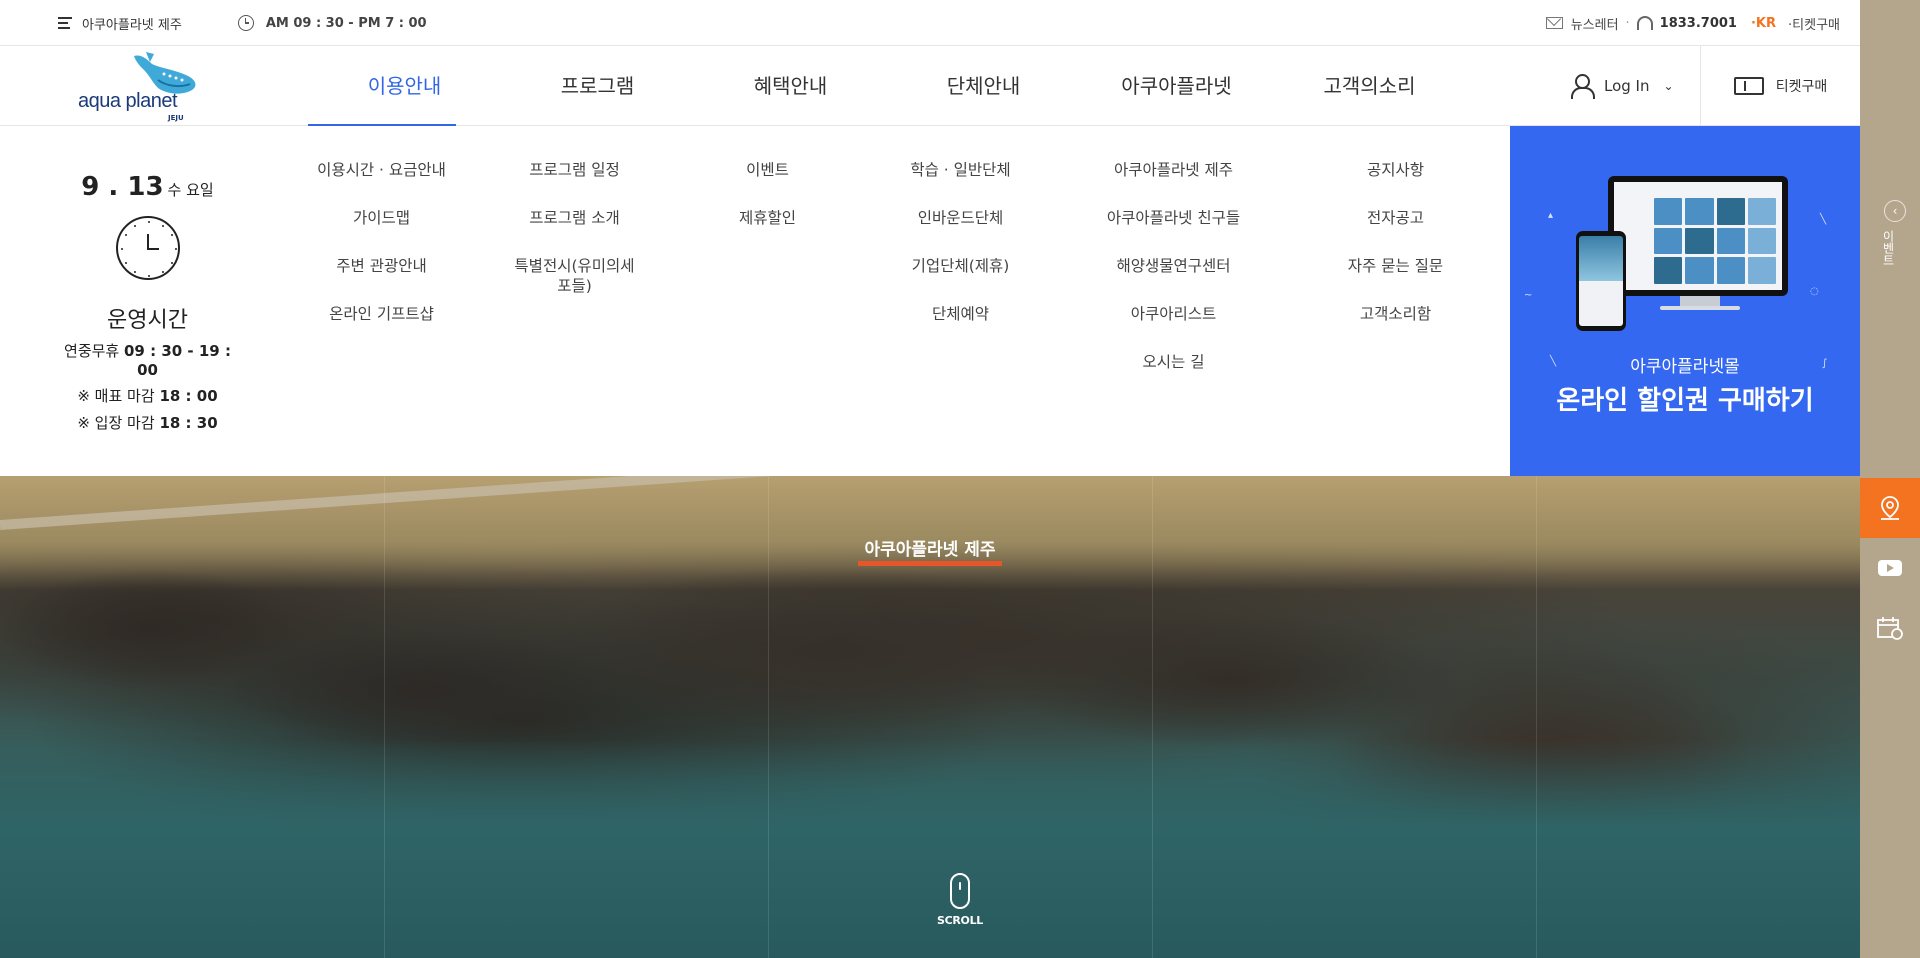 Image resolution: width=1920 pixels, height=958 pixels. Describe the element at coordinates (960, 920) in the screenshot. I see `scroll-label: SCROLL` at that location.